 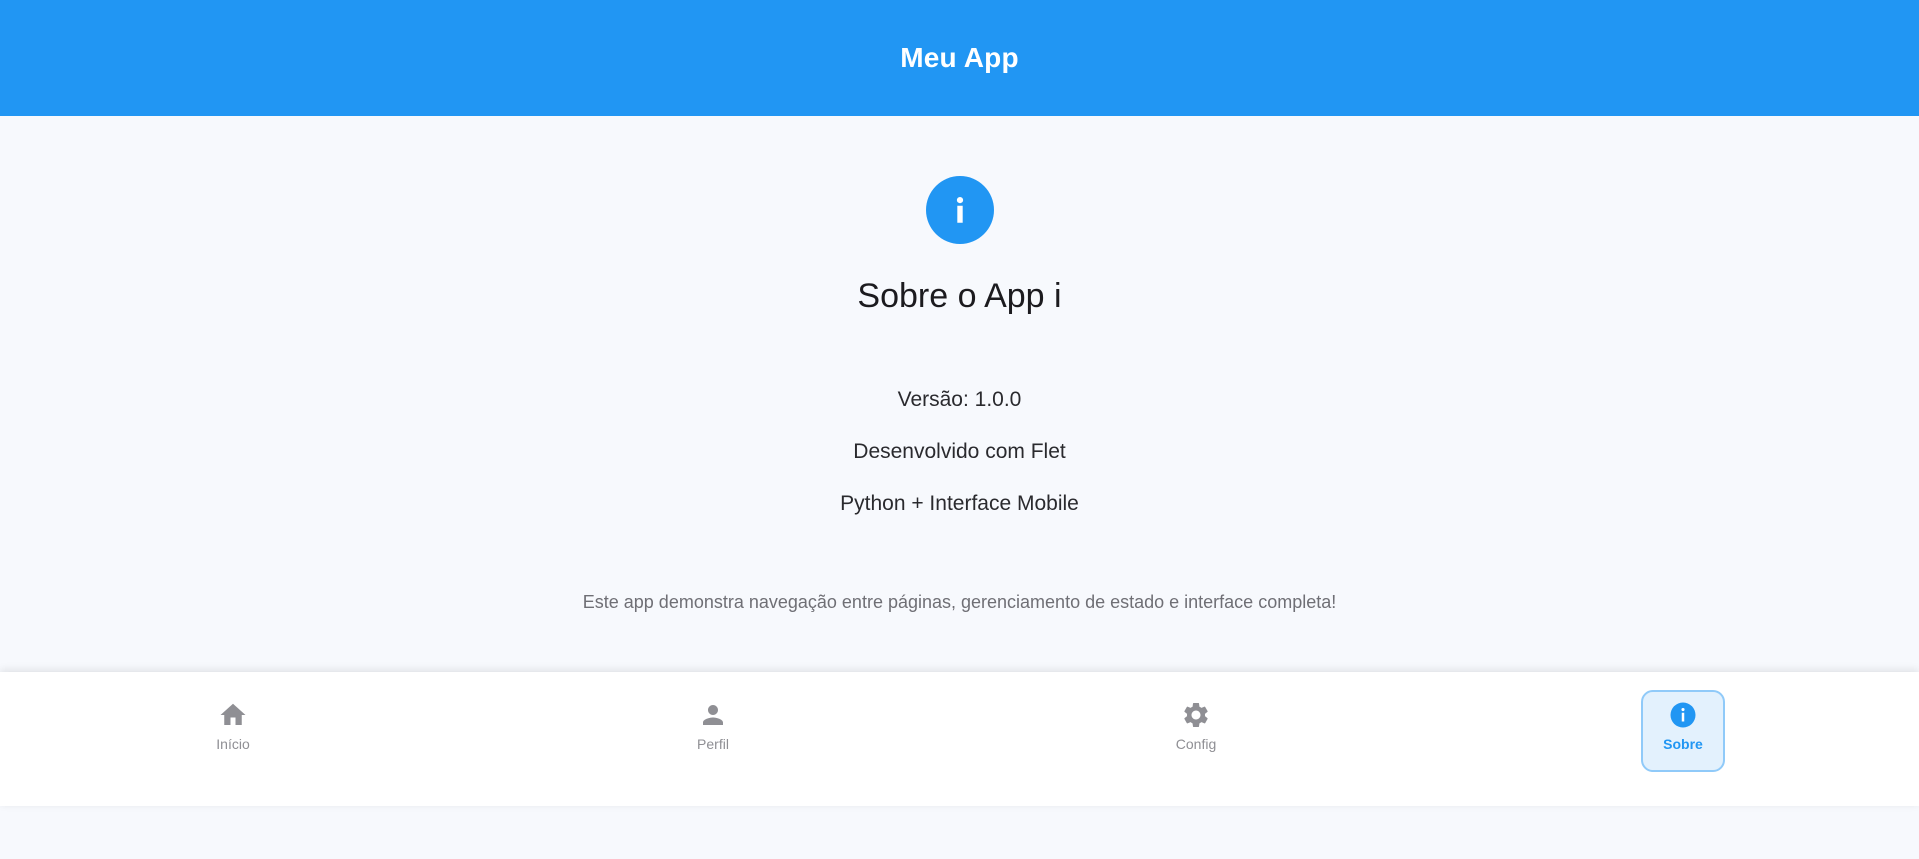 I want to click on nav-item-inicio: Início, so click(x=233, y=731).